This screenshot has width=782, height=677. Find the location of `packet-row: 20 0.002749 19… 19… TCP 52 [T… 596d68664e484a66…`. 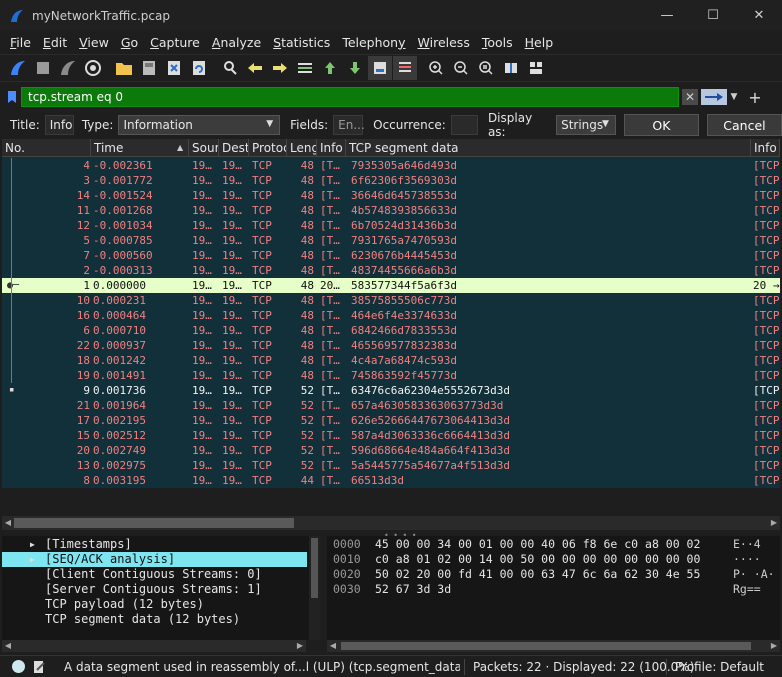

packet-row: 20 0.002749 19… 19… TCP 52 [T… 596d68664e484a66… is located at coordinates (391, 450).